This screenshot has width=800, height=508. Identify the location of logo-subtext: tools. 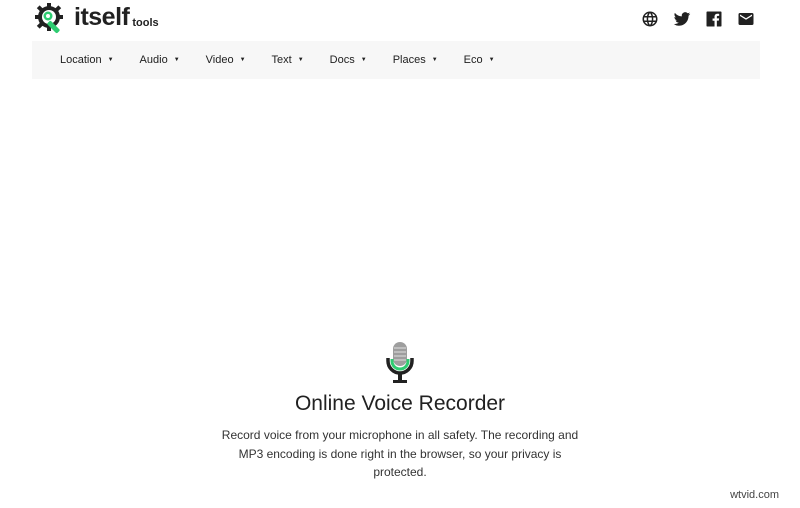
(145, 23).